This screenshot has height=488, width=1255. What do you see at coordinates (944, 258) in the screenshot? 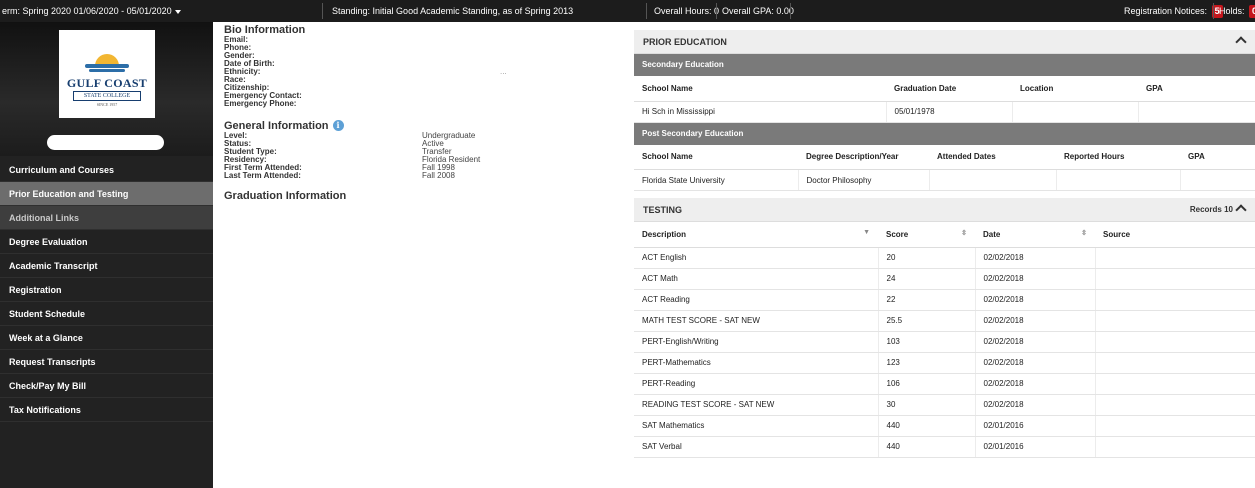
I see `table-row: ACT English 20 02/02/2018` at bounding box center [944, 258].